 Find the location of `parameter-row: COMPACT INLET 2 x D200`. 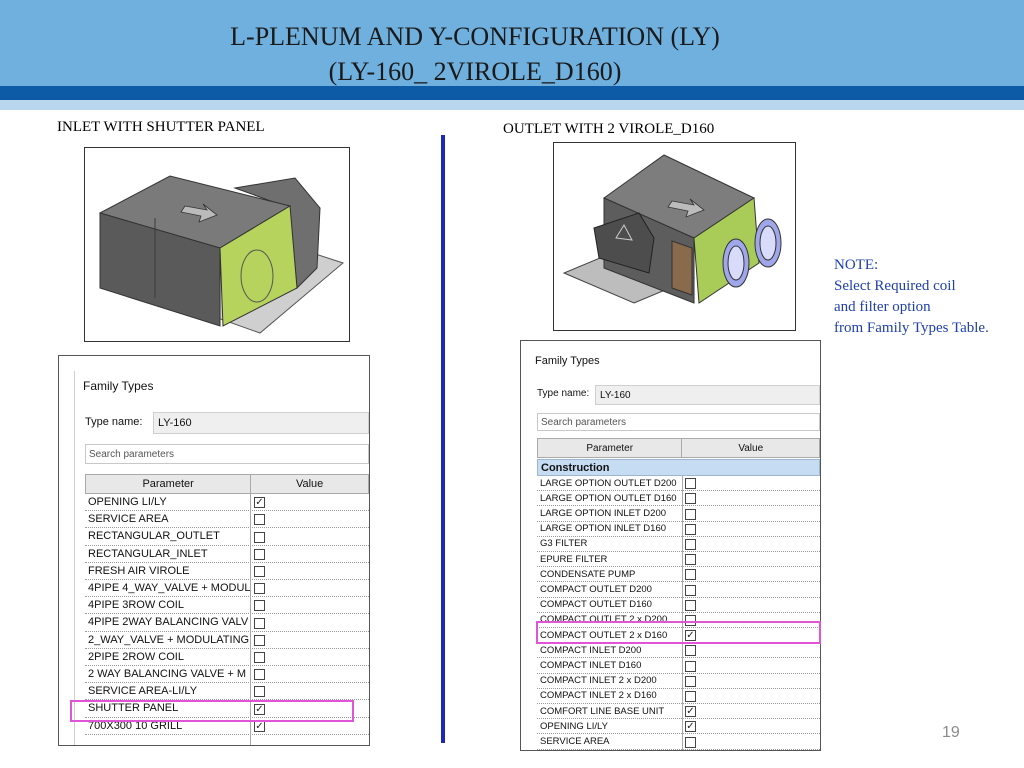

parameter-row: COMPACT INLET 2 x D200 is located at coordinates (678, 681).